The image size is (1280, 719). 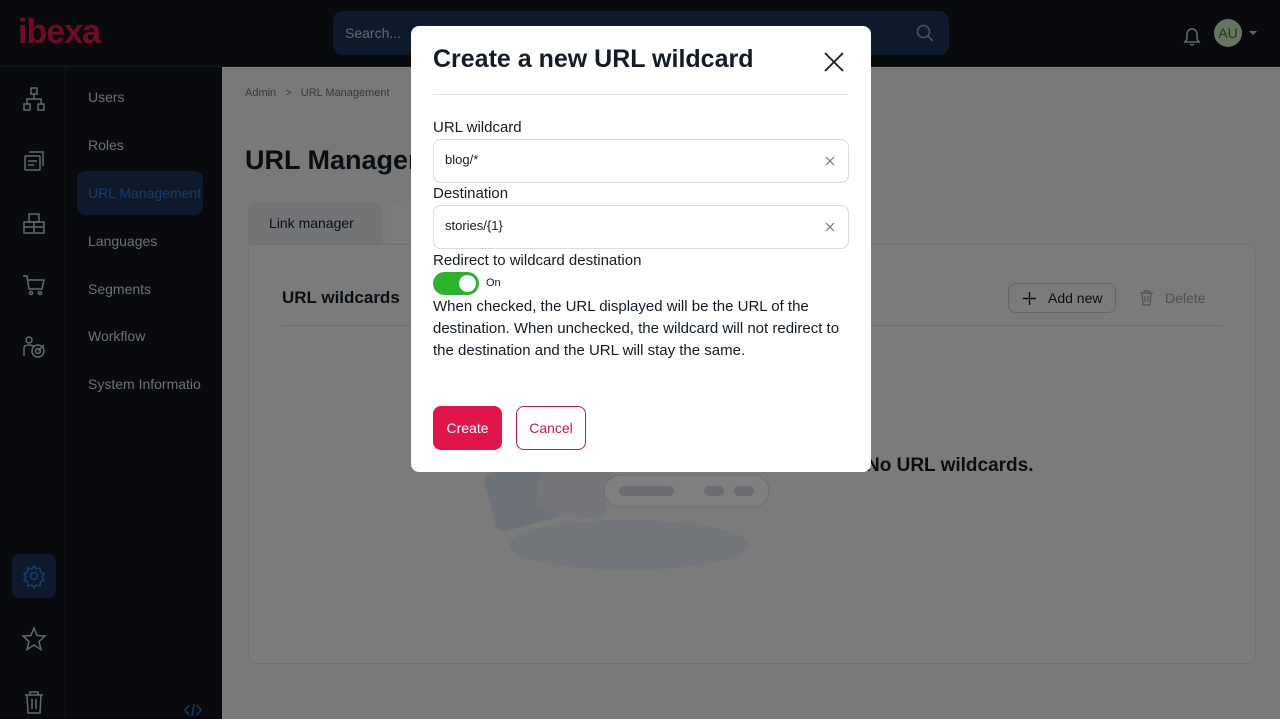 I want to click on toggle-knob, so click(x=467, y=283).